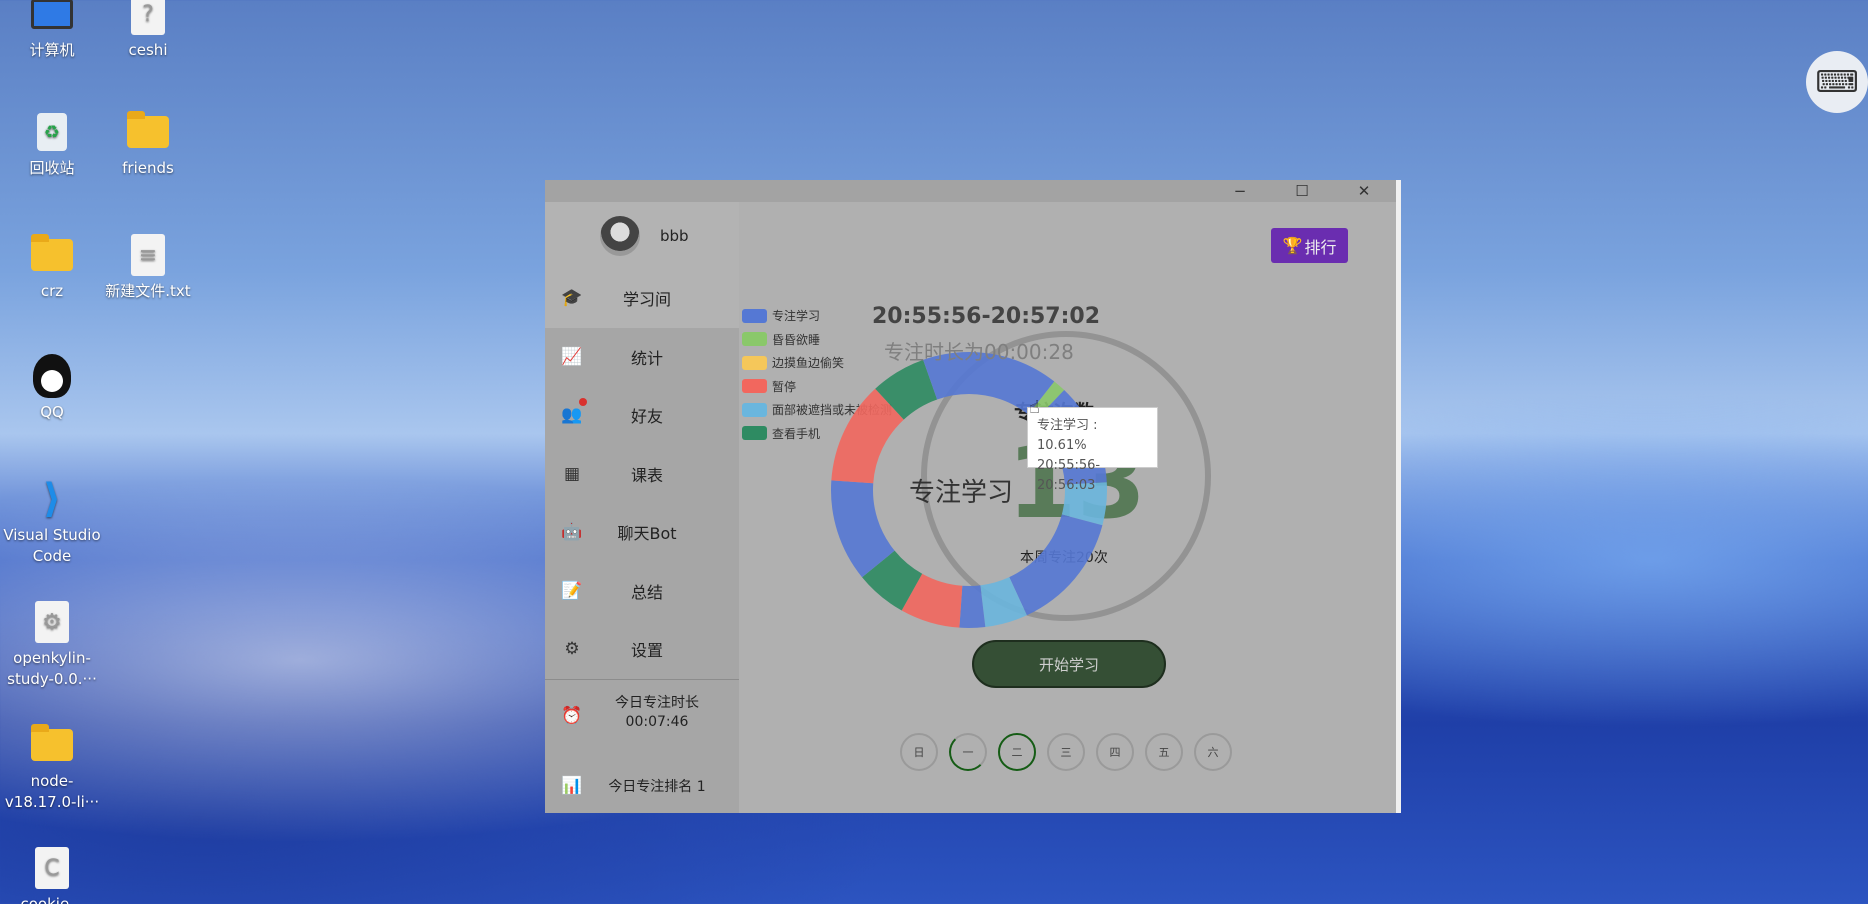 This screenshot has height=904, width=1868. Describe the element at coordinates (52, 252) in the screenshot. I see `home-folder-icon` at that location.